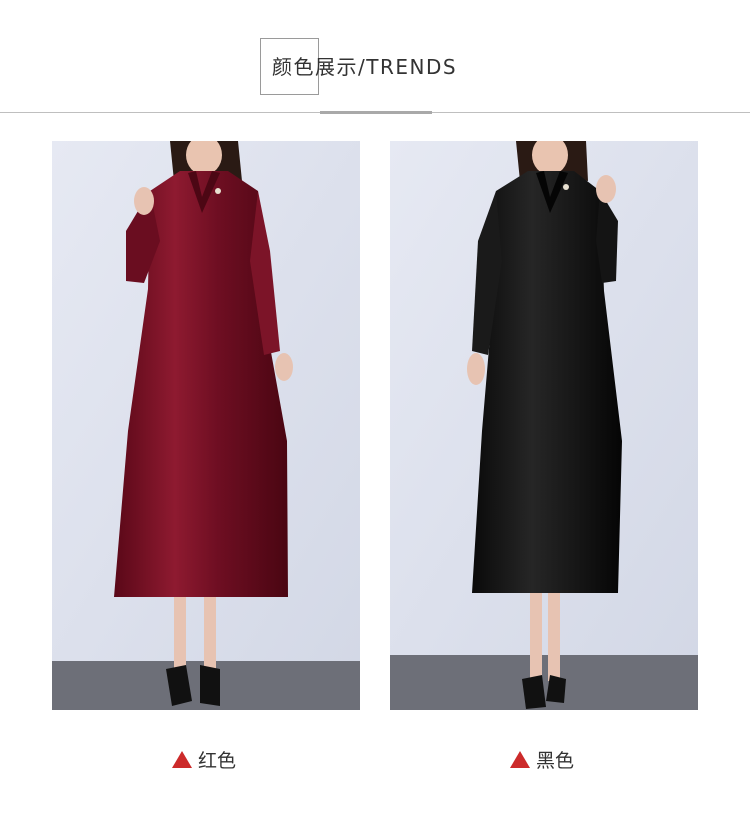  I want to click on section-header: 颜色展示/TRENDS, so click(375, 60).